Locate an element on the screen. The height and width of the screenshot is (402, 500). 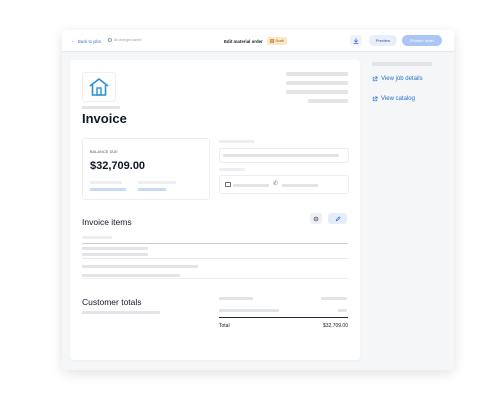
save-status: All changes saved is located at coordinates (125, 40).